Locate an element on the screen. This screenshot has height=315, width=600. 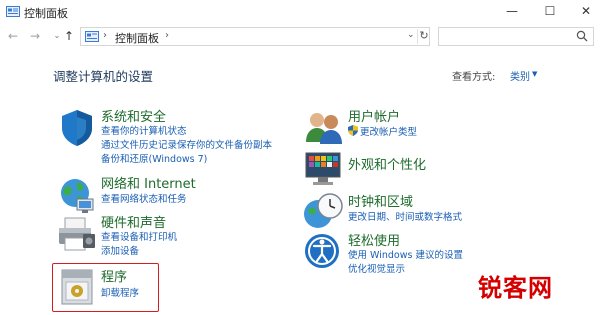
category-network-internet: 网络和 Internet is located at coordinates (148, 182).